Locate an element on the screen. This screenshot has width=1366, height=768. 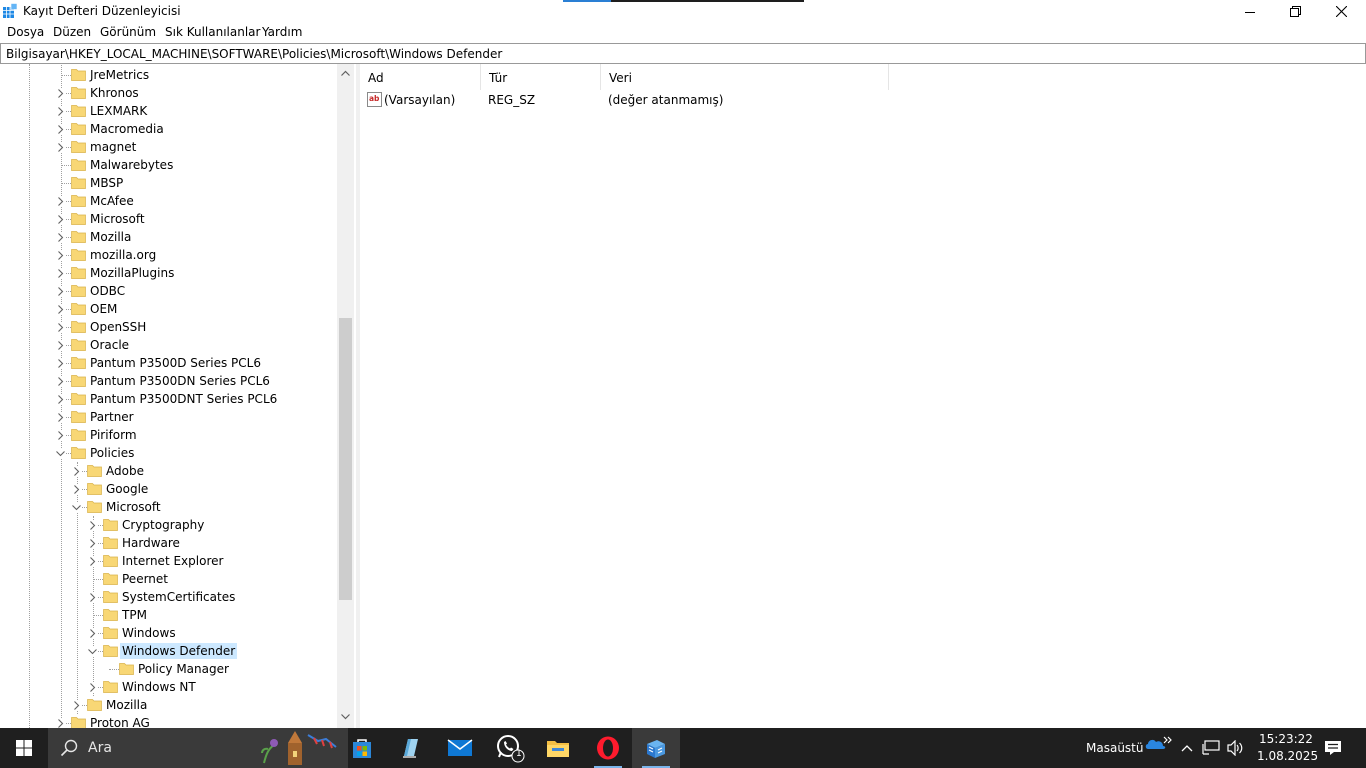
tree-node-mcafee: McAfee is located at coordinates (168, 201).